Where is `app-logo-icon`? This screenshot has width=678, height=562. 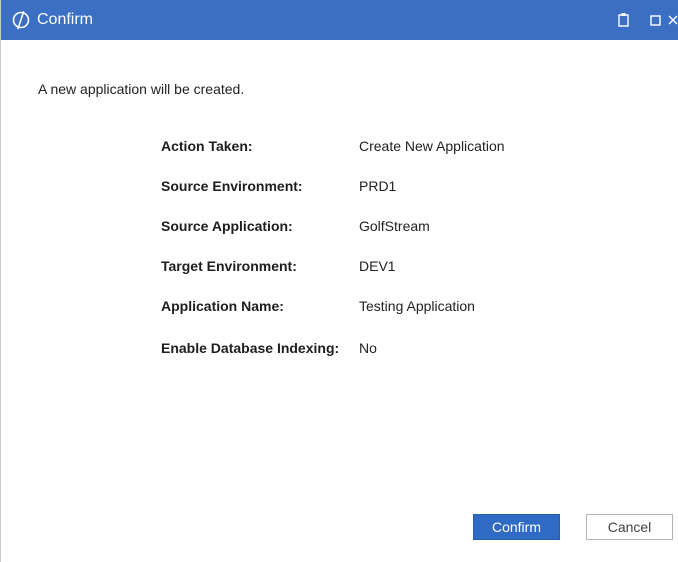 app-logo-icon is located at coordinates (21, 20).